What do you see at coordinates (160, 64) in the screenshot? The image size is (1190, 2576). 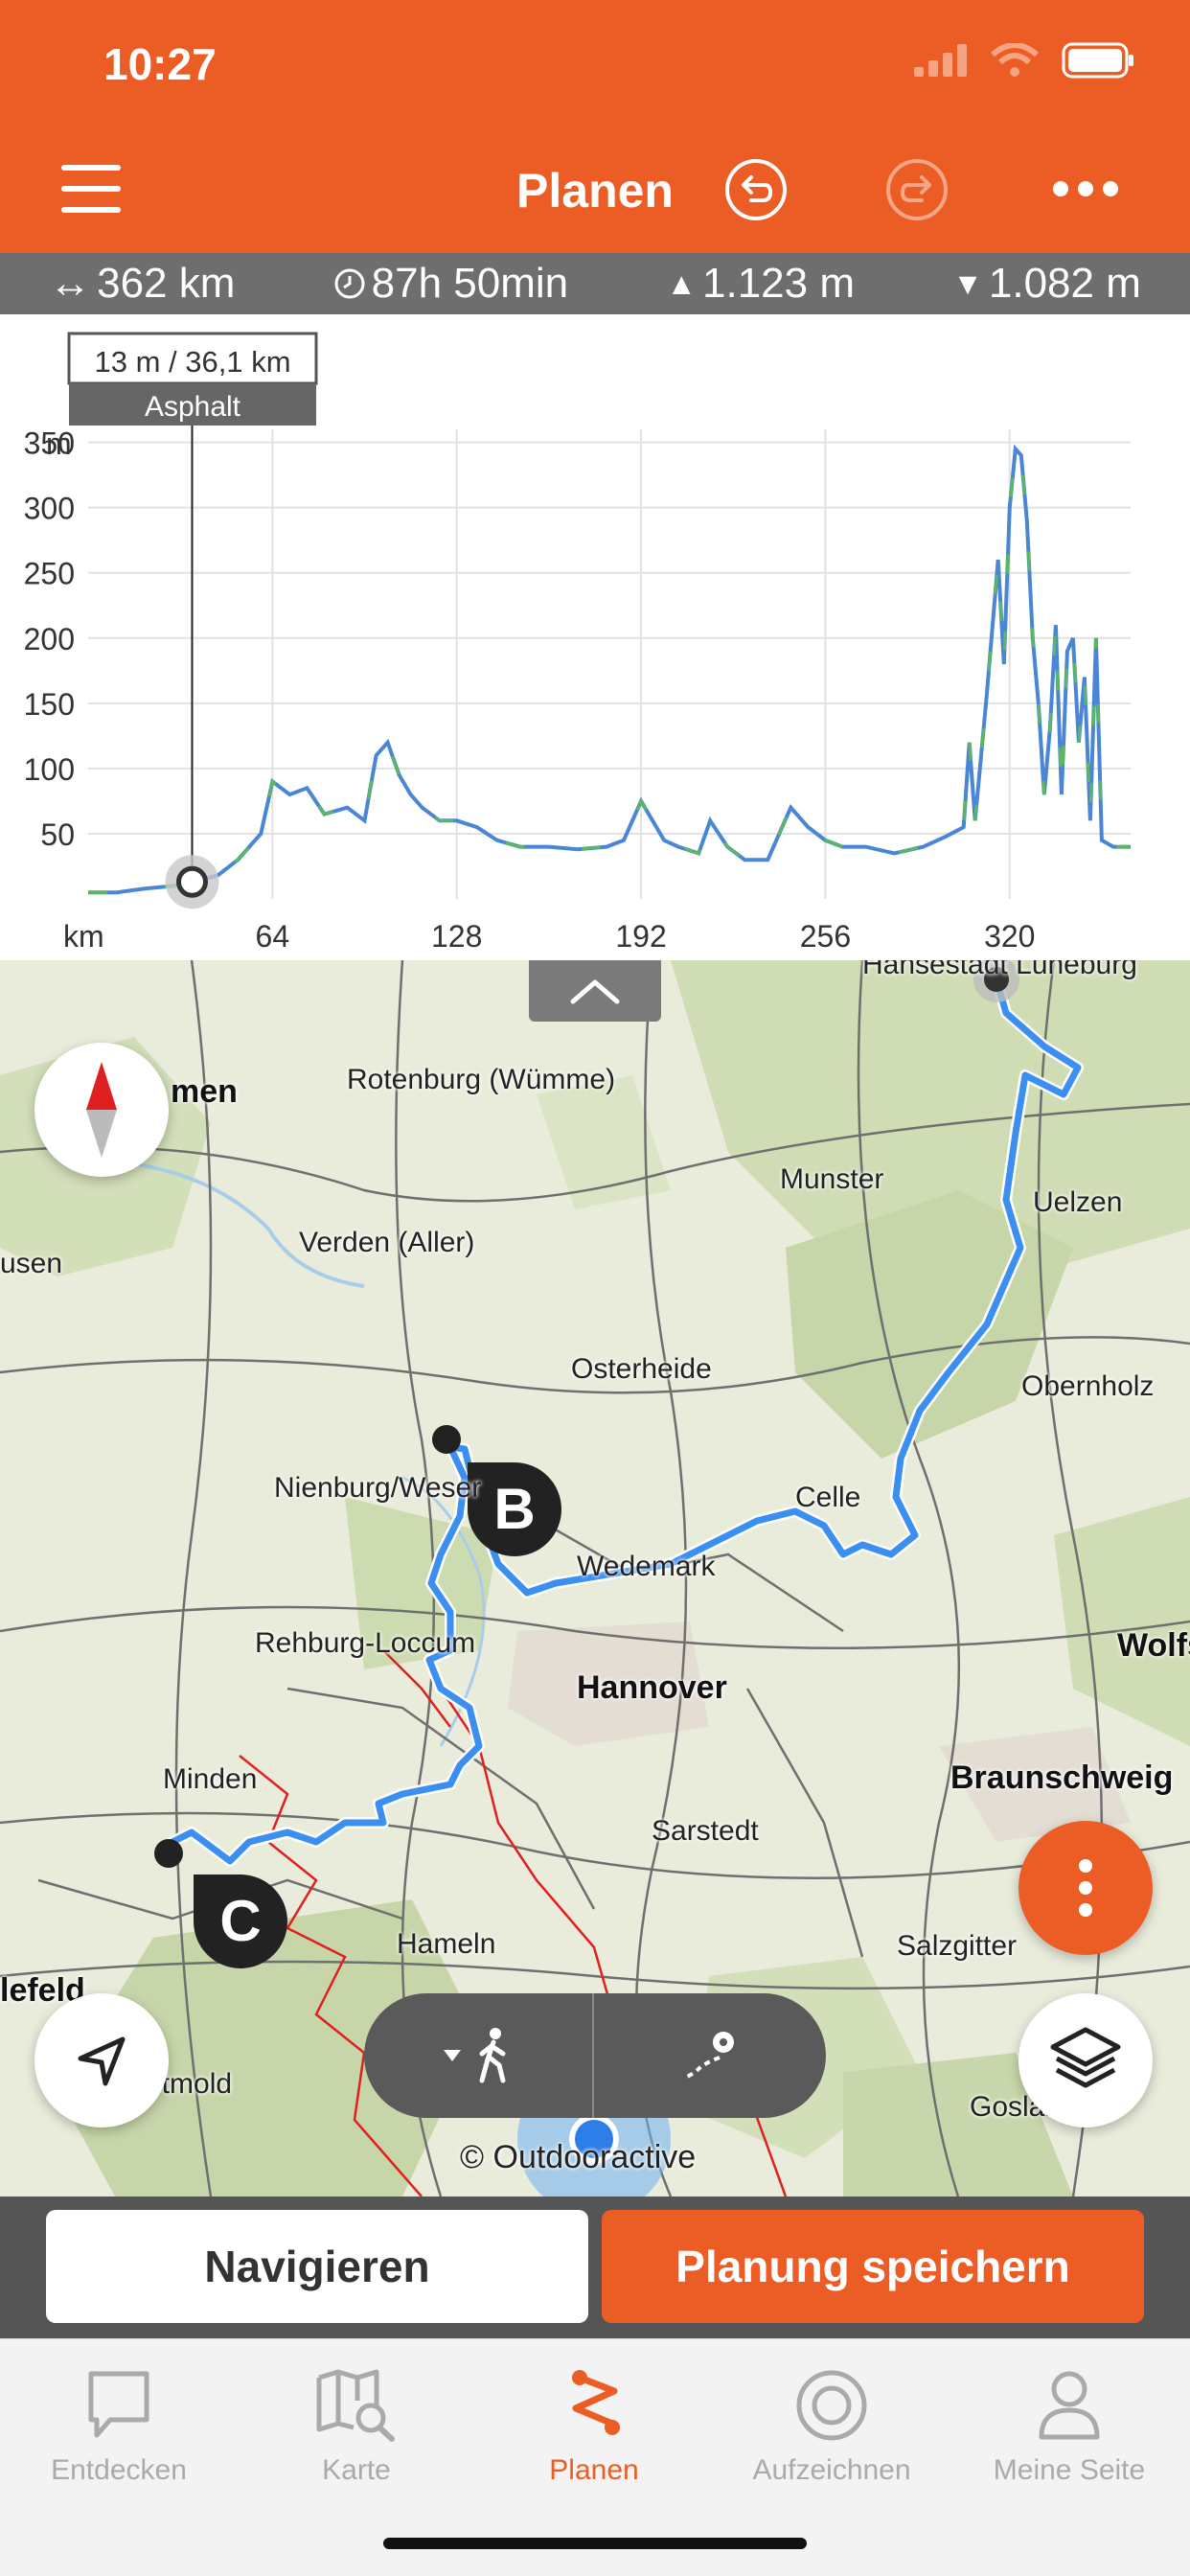 I see `status-time: 10:27` at bounding box center [160, 64].